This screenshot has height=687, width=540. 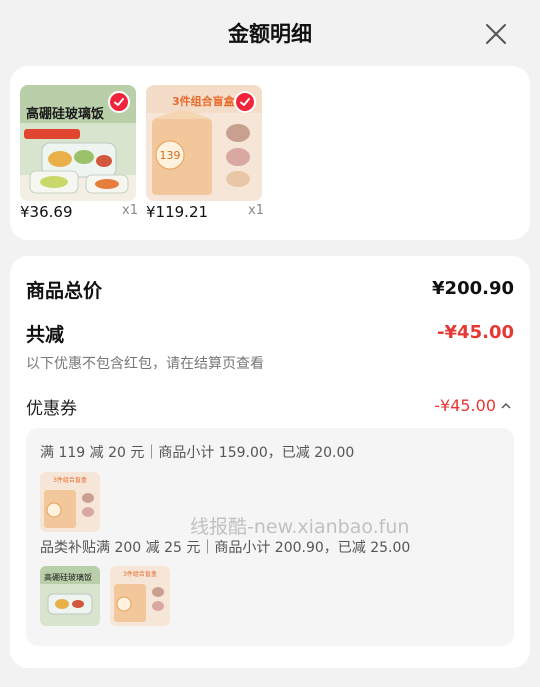 I want to click on coupon-rule: 满 119 减 20 元｜商品小计 159.00，已减 20.00, so click(x=197, y=453).